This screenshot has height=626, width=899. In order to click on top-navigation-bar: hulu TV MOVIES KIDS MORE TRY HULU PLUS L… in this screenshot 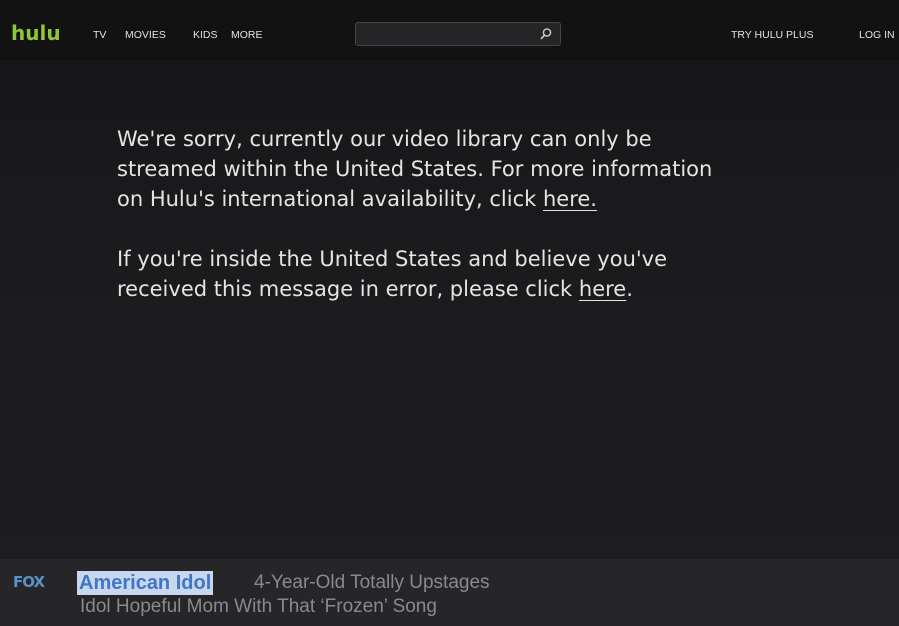, I will do `click(449, 30)`.